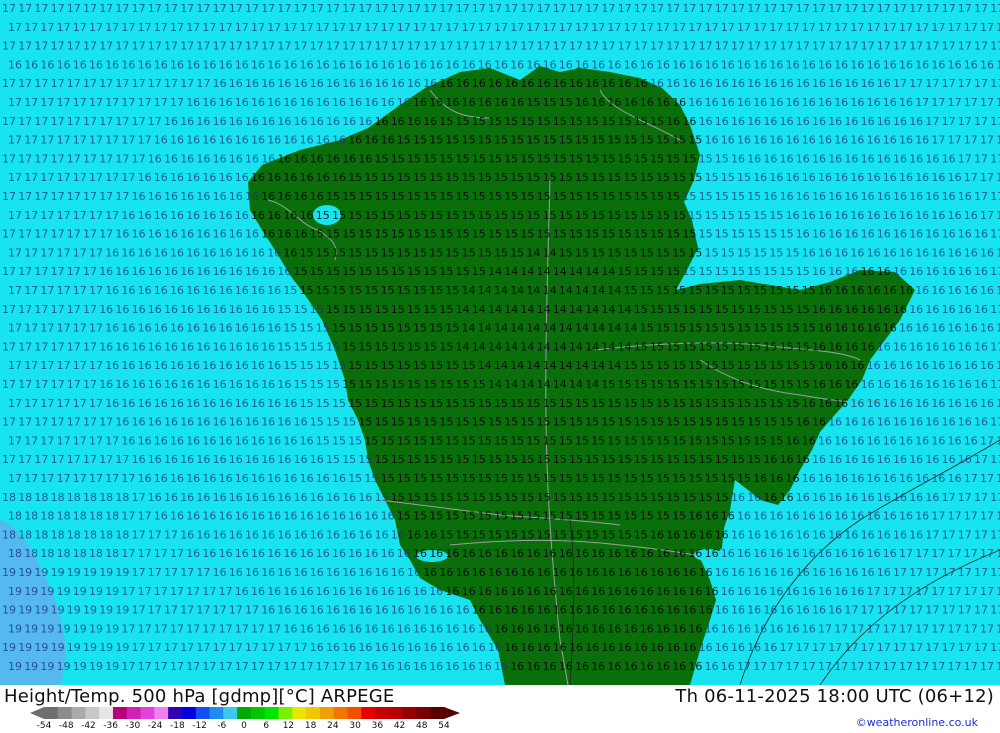 This screenshot has height=733, width=1000. I want to click on credit-link: ©weatheronline.co.uk, so click(917, 722).